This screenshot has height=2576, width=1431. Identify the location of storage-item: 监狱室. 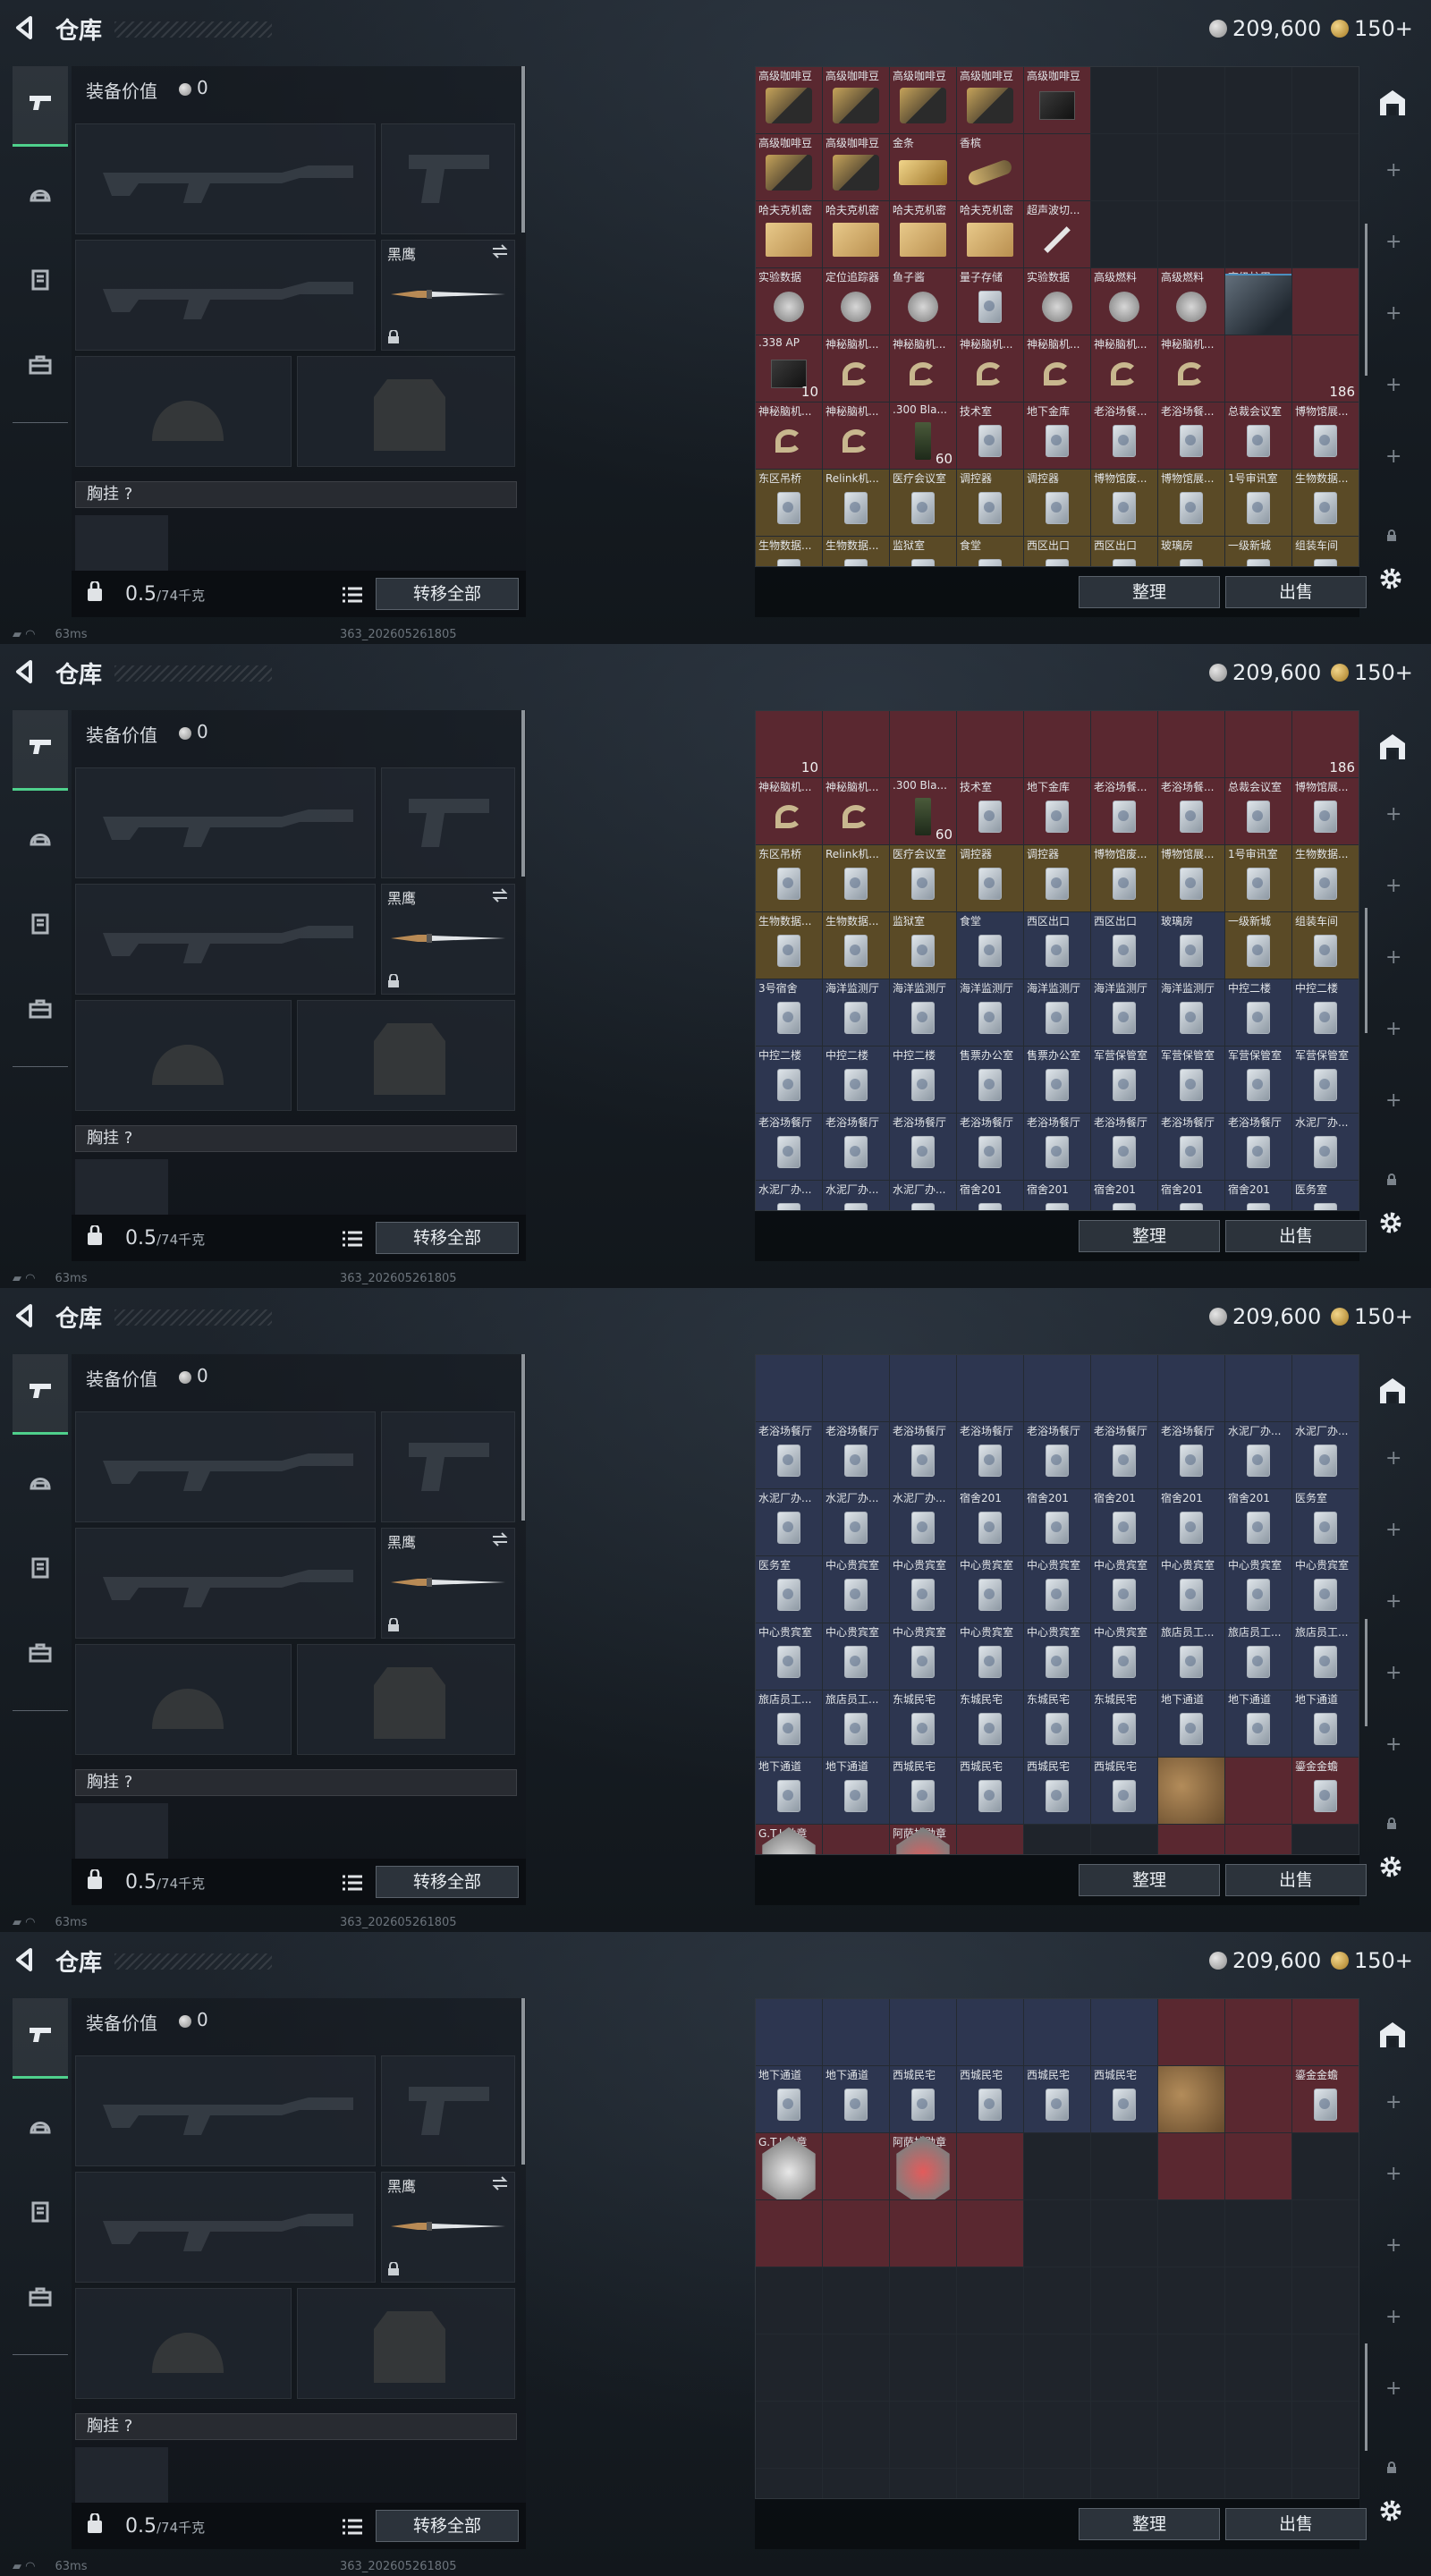
(923, 551).